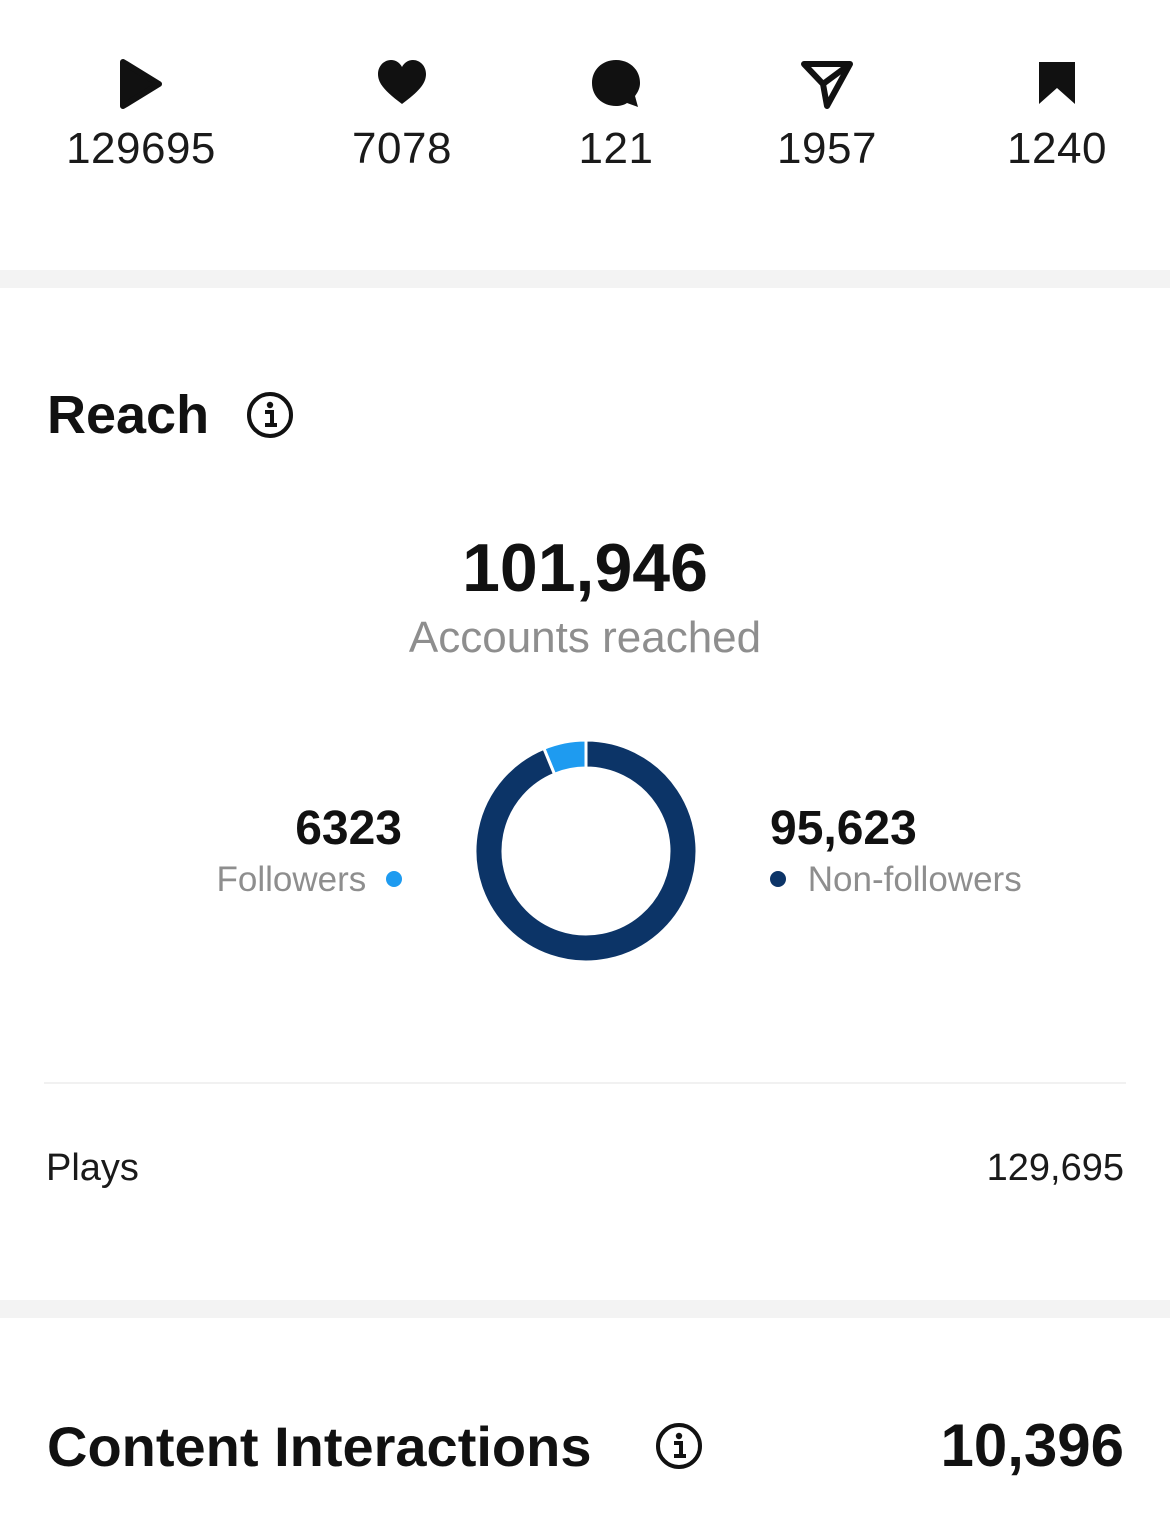 The height and width of the screenshot is (1520, 1170). I want to click on non-followers-legend: 95,623 Non-followers, so click(896, 851).